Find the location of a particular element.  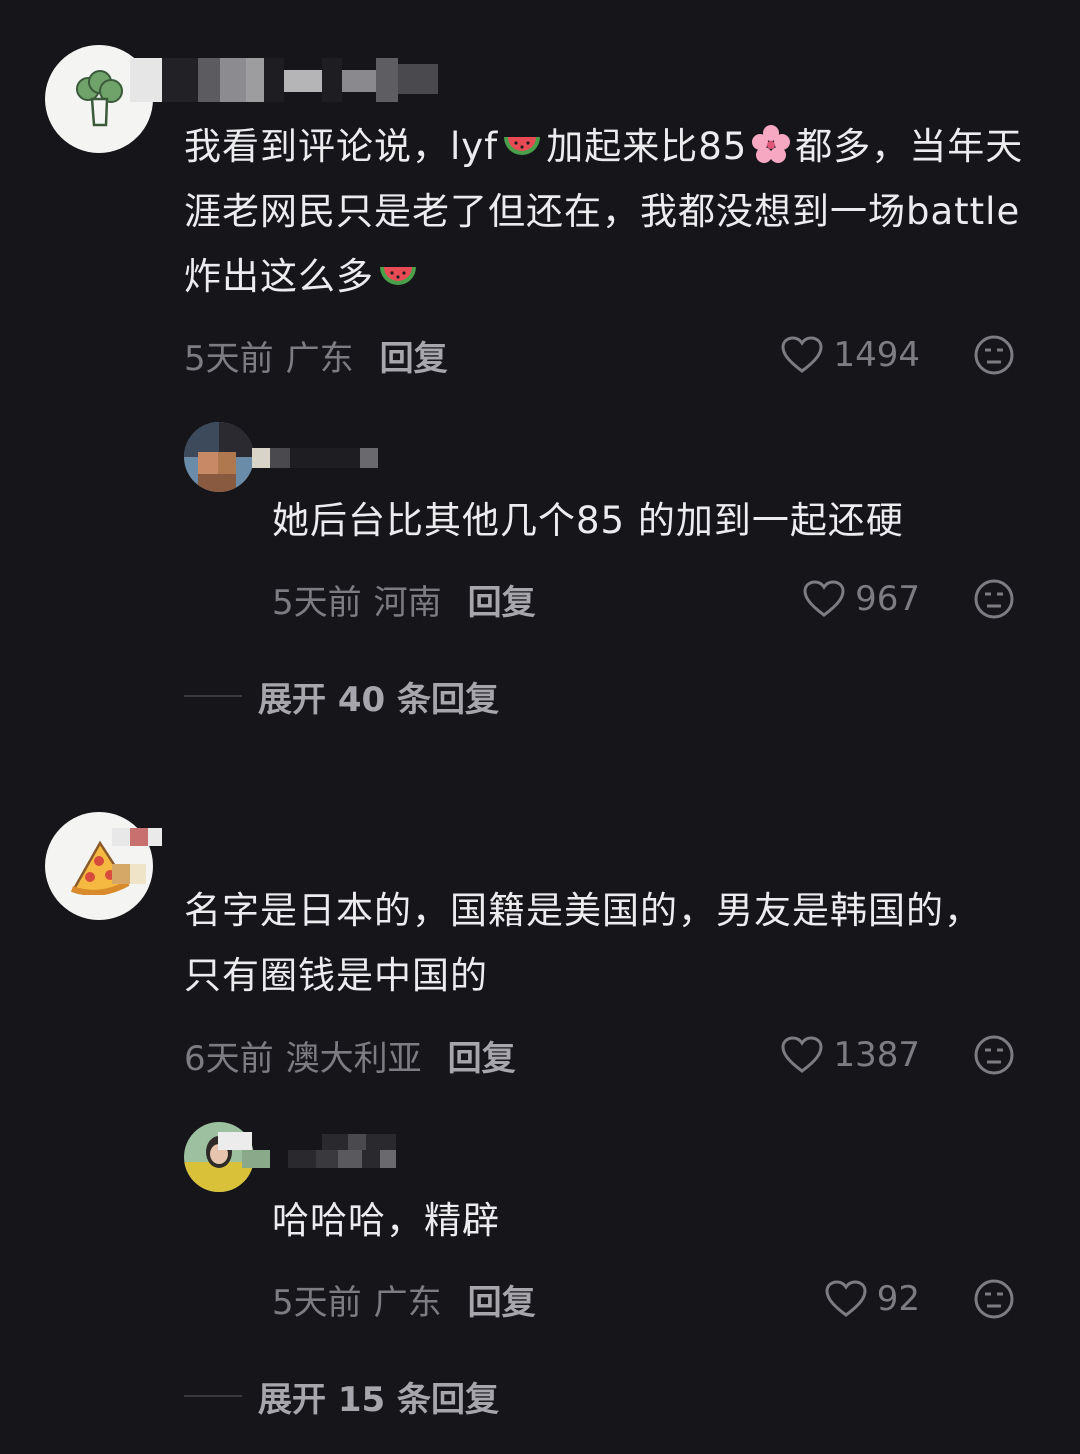

reply-meta: 5天前 河南 回复 is located at coordinates (404, 599).